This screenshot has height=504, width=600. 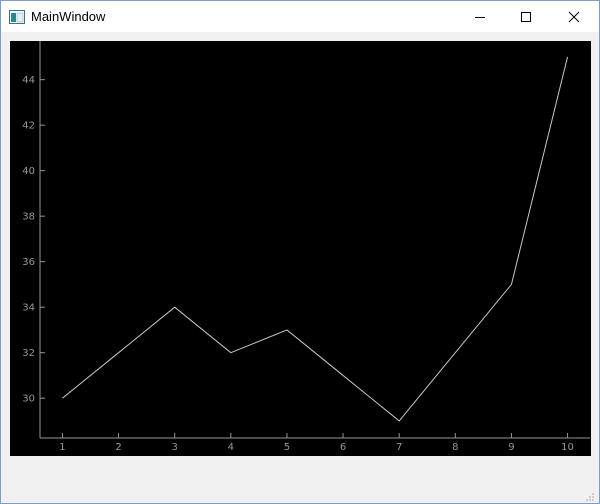 I want to click on resize-grip-icon, so click(x=590, y=495).